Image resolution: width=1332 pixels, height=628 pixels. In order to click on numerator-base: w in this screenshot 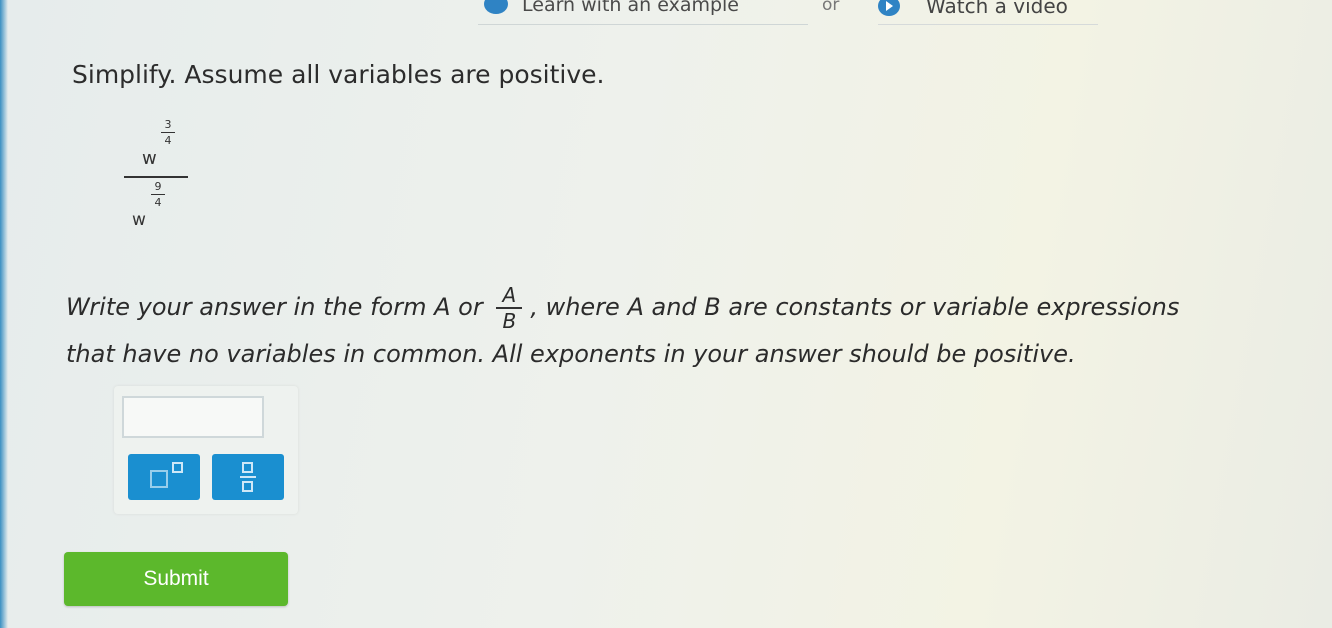, I will do `click(149, 158)`.